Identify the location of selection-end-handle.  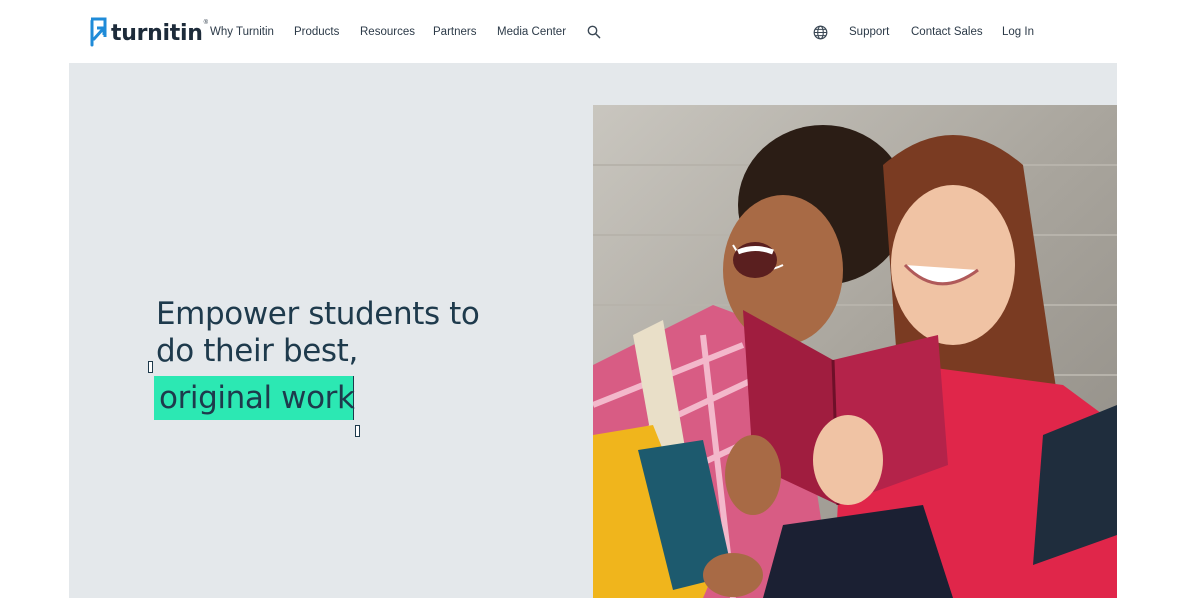
(357, 431).